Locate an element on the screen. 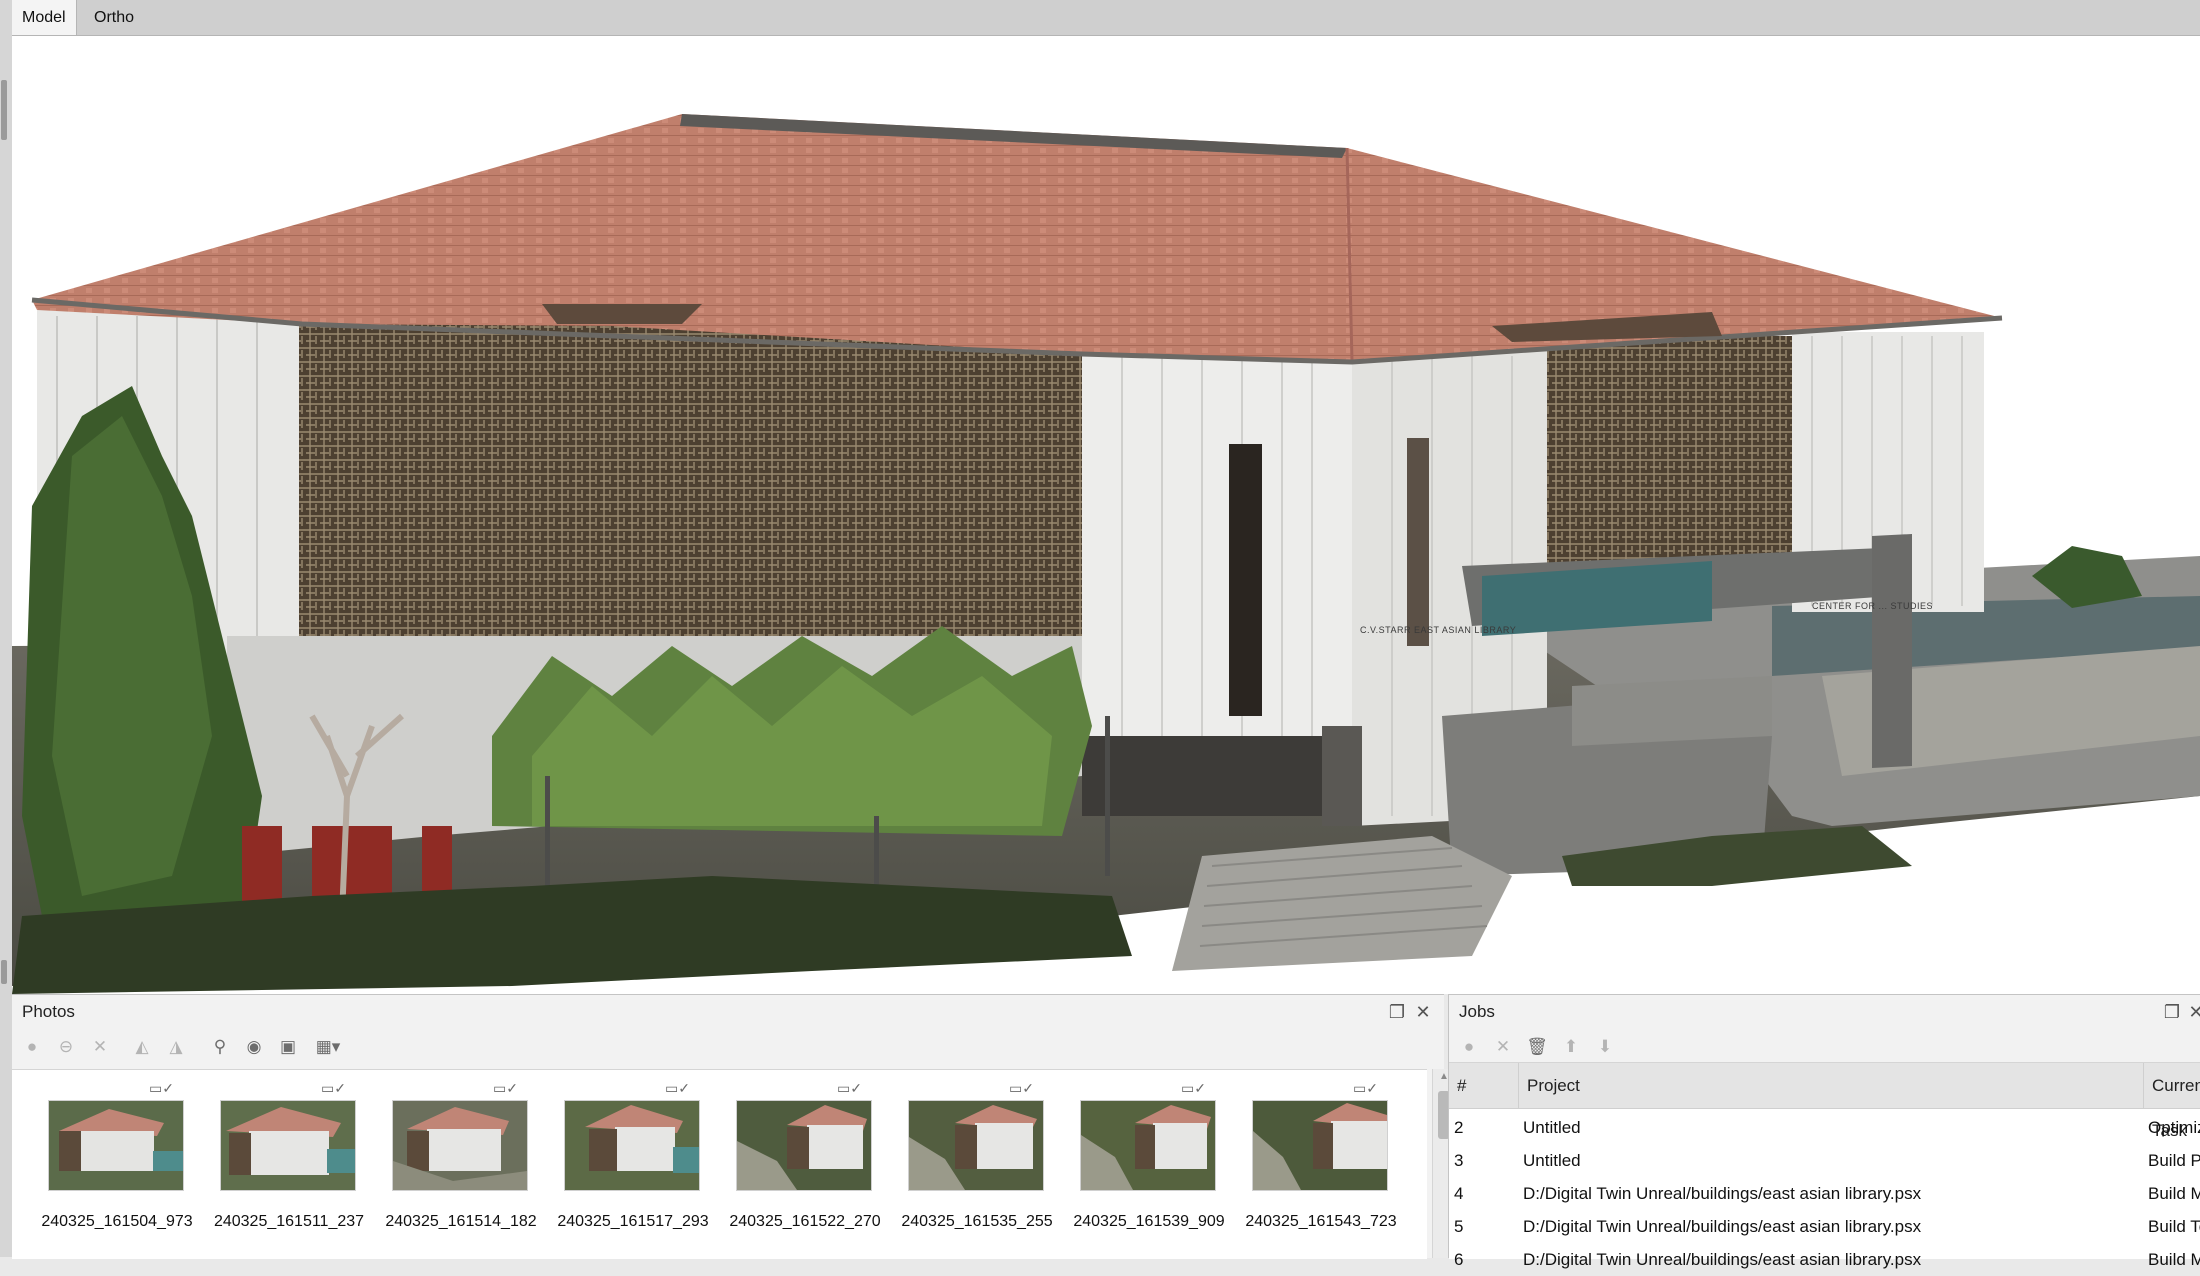  table-row: 2 Untitled Optimize Alignm is located at coordinates (1824, 1127).